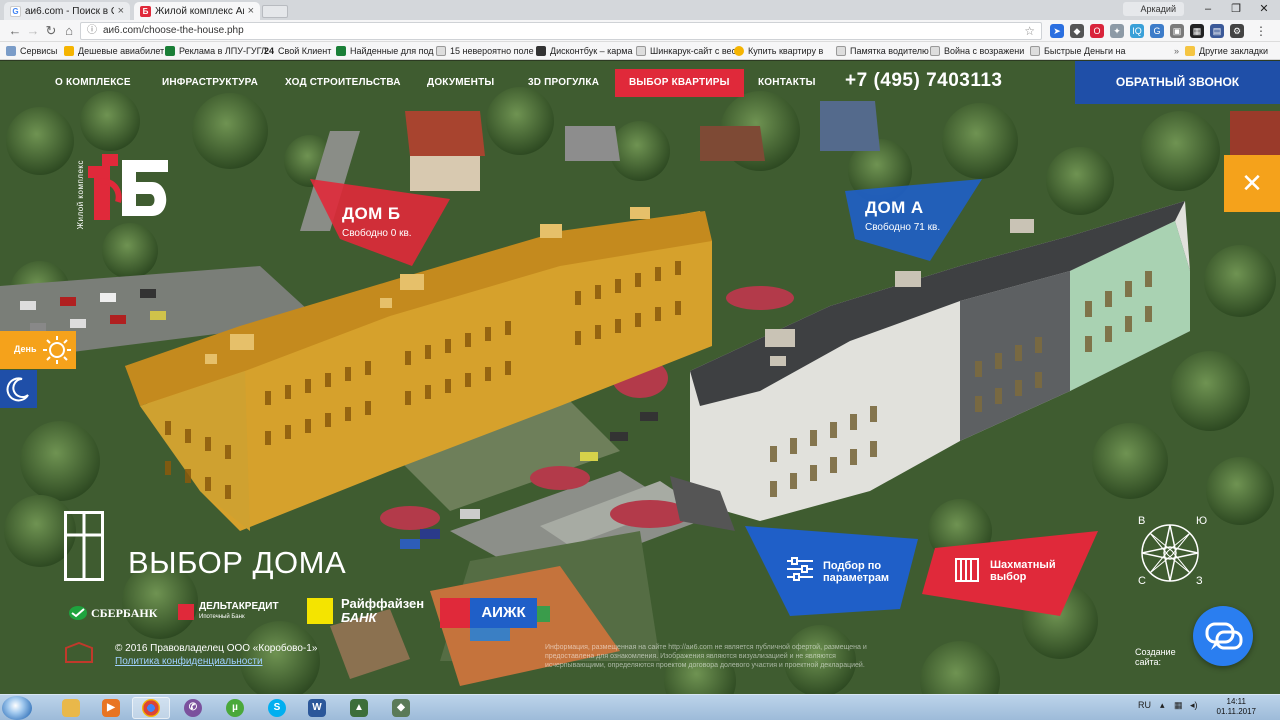 This screenshot has height=720, width=1280. I want to click on door-icon, so click(84, 546).